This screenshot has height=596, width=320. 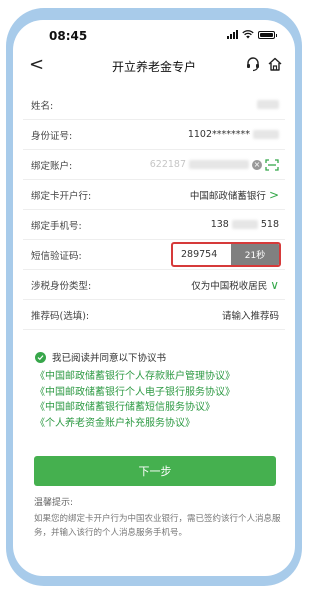 I want to click on referral-label: 推荐码(选填):, so click(x=60, y=316).